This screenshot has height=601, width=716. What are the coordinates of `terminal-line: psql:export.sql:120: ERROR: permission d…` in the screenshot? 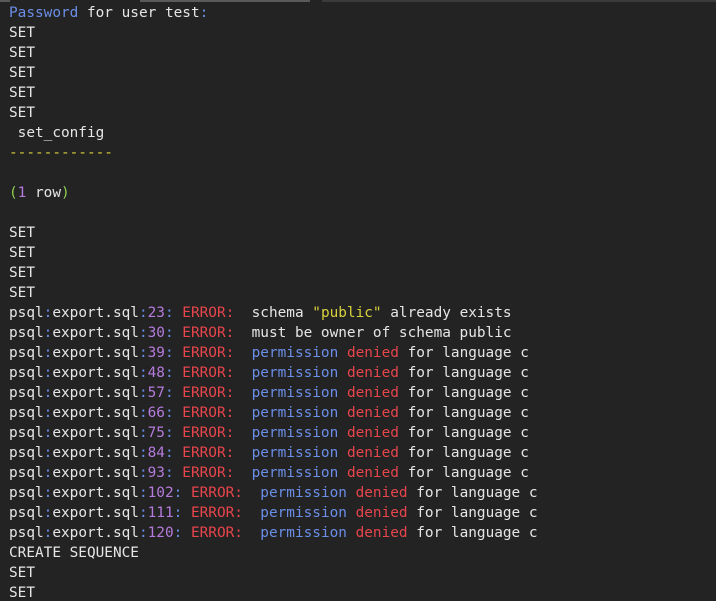 It's located at (273, 533).